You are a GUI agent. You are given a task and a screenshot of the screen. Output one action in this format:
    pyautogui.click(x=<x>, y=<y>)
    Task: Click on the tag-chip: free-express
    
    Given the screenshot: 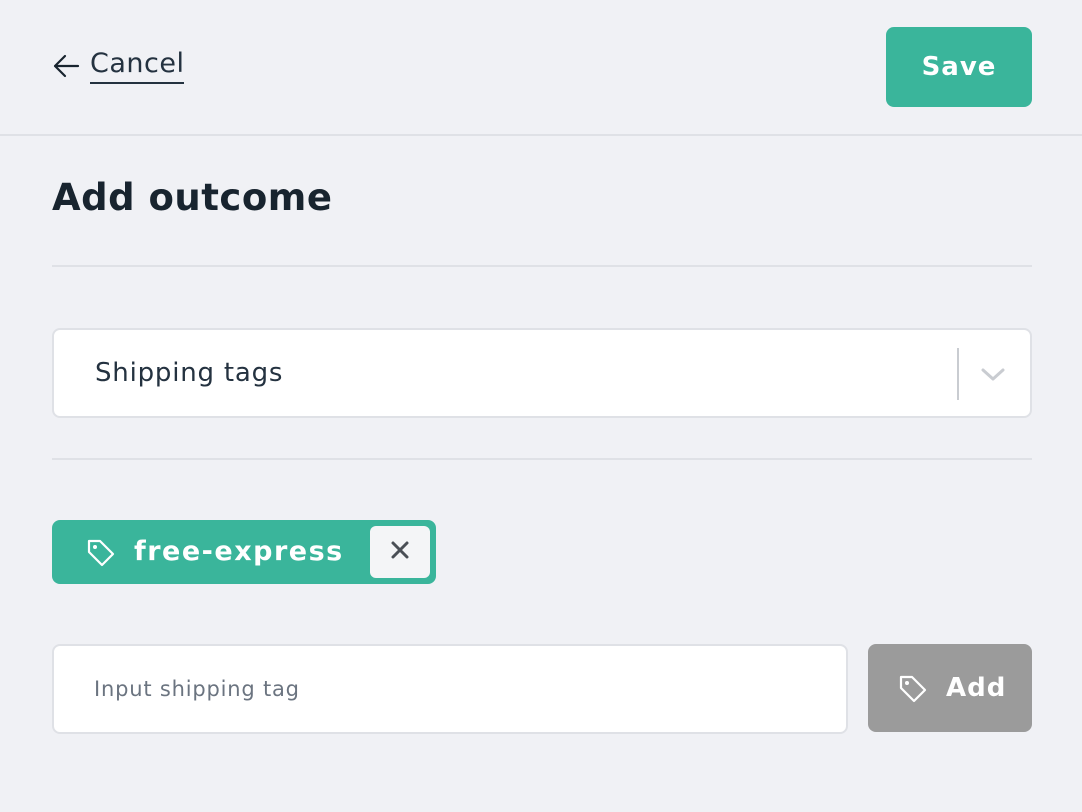 What is the action you would take?
    pyautogui.click(x=244, y=552)
    